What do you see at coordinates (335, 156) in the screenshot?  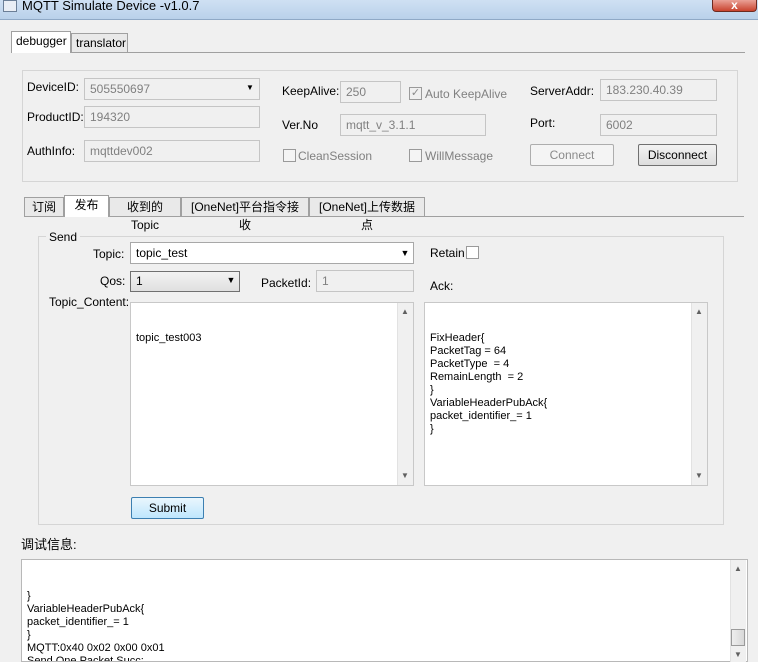 I see `clean-session-label: CleanSession` at bounding box center [335, 156].